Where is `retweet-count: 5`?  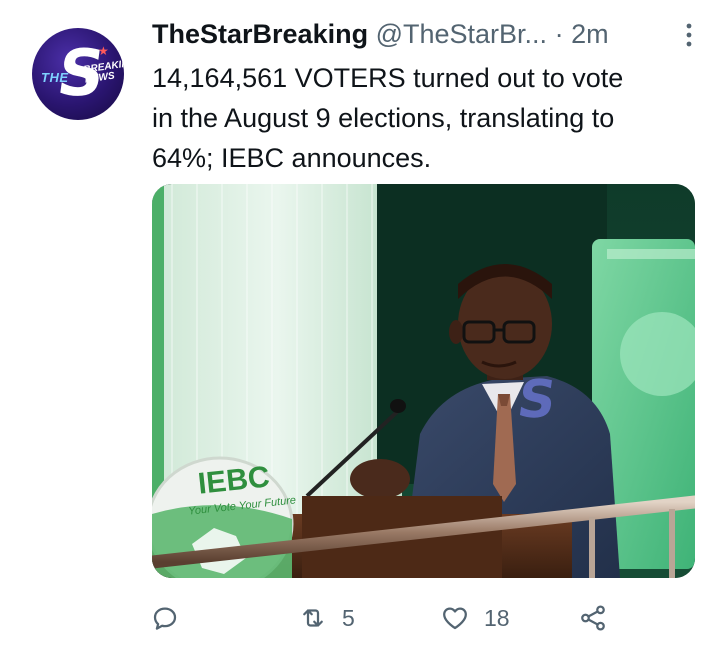 retweet-count: 5 is located at coordinates (348, 617).